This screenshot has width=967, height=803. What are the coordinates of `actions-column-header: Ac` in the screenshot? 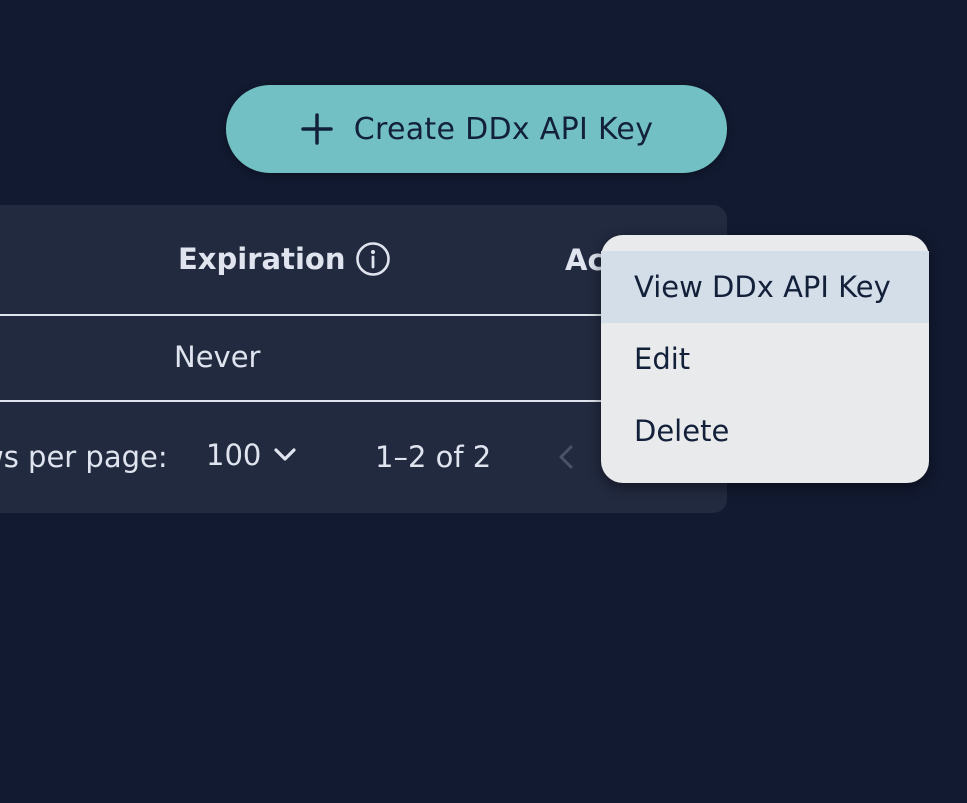 It's located at (585, 260).